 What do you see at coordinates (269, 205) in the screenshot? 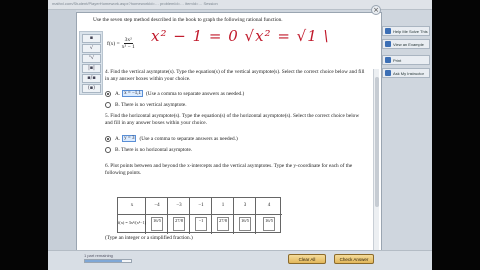
I see `table-x-cell: 4` at bounding box center [269, 205].